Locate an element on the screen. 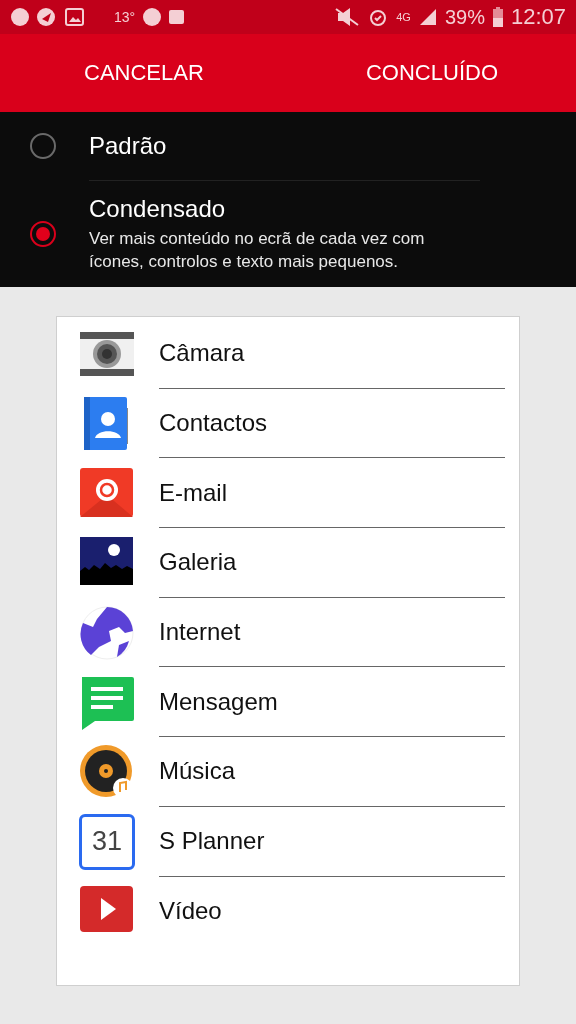  chat-bubble-icon is located at coordinates (107, 702).